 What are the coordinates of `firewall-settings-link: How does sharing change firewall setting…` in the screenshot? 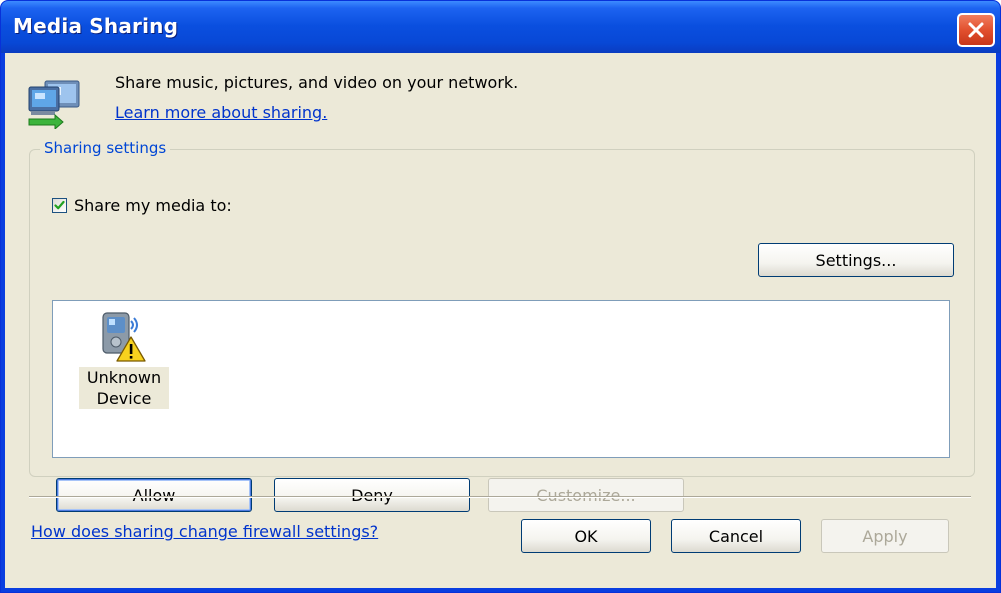 It's located at (204, 531).